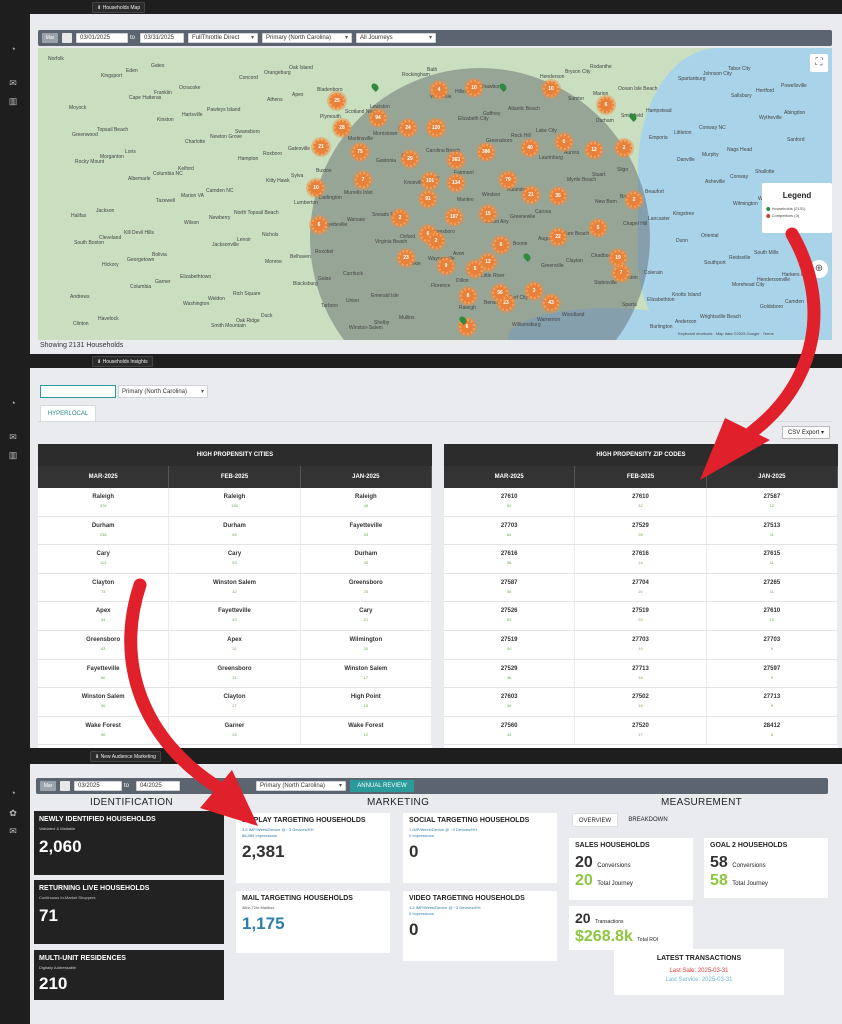 The height and width of the screenshot is (1024, 842). What do you see at coordinates (641, 730) in the screenshot?
I see `table-cell: 27520 17` at bounding box center [641, 730].